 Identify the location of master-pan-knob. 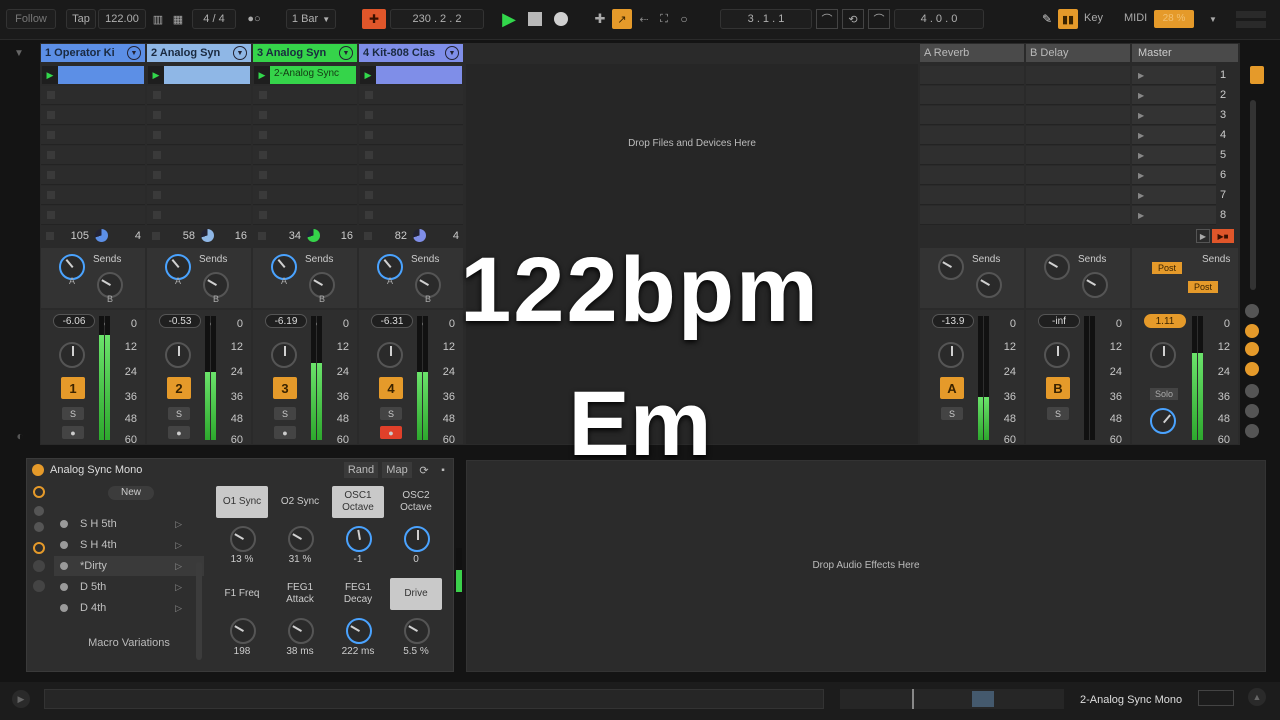
(1163, 355).